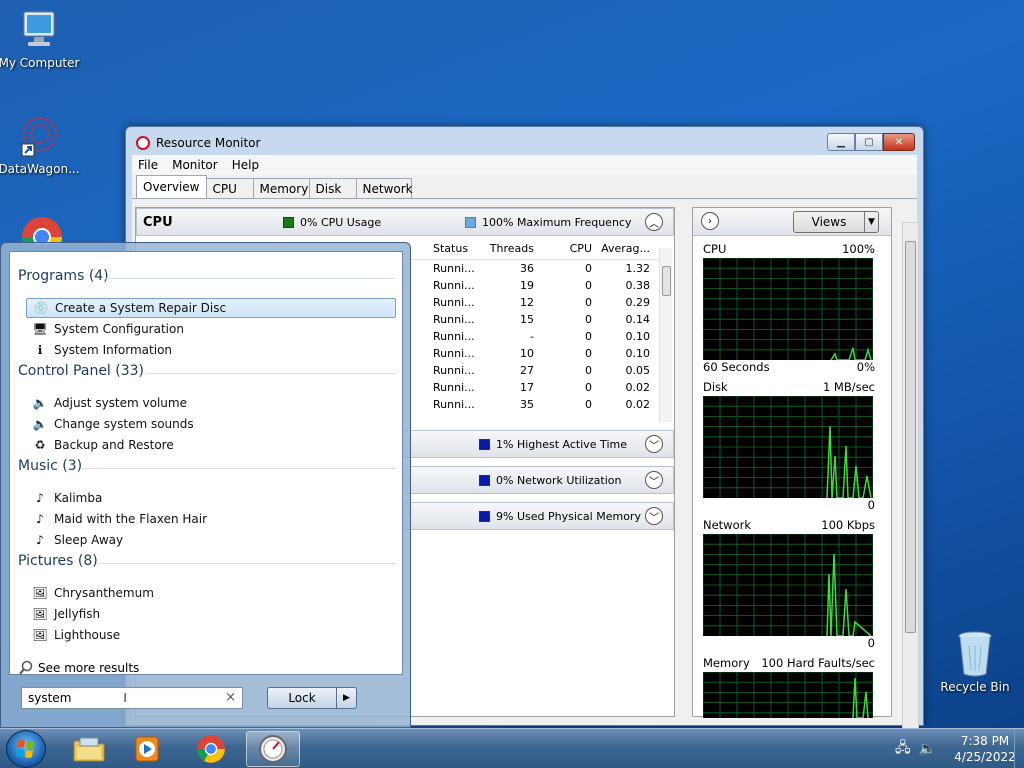  I want to click on datawagon-icon, so click(39, 137).